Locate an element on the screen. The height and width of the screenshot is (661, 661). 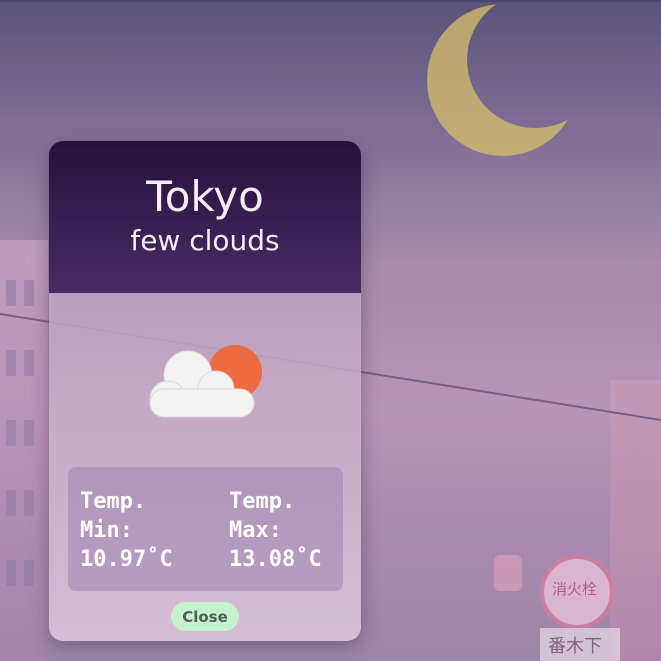
temp-min-value: 10.97˚C is located at coordinates (126, 559).